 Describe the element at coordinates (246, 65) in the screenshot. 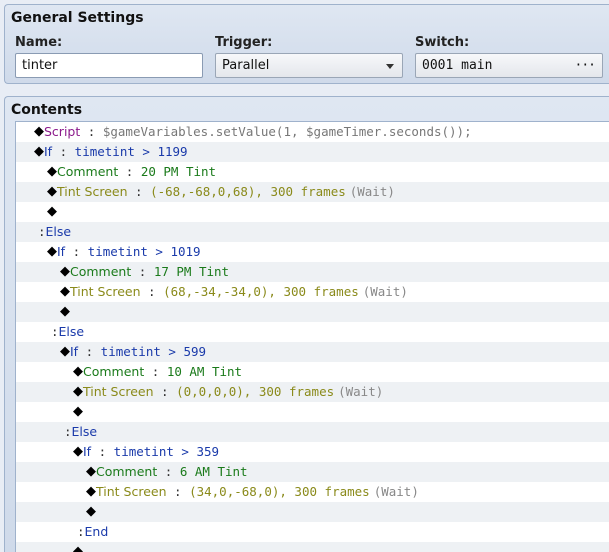

I see `trigger-select-value: Parallel` at that location.